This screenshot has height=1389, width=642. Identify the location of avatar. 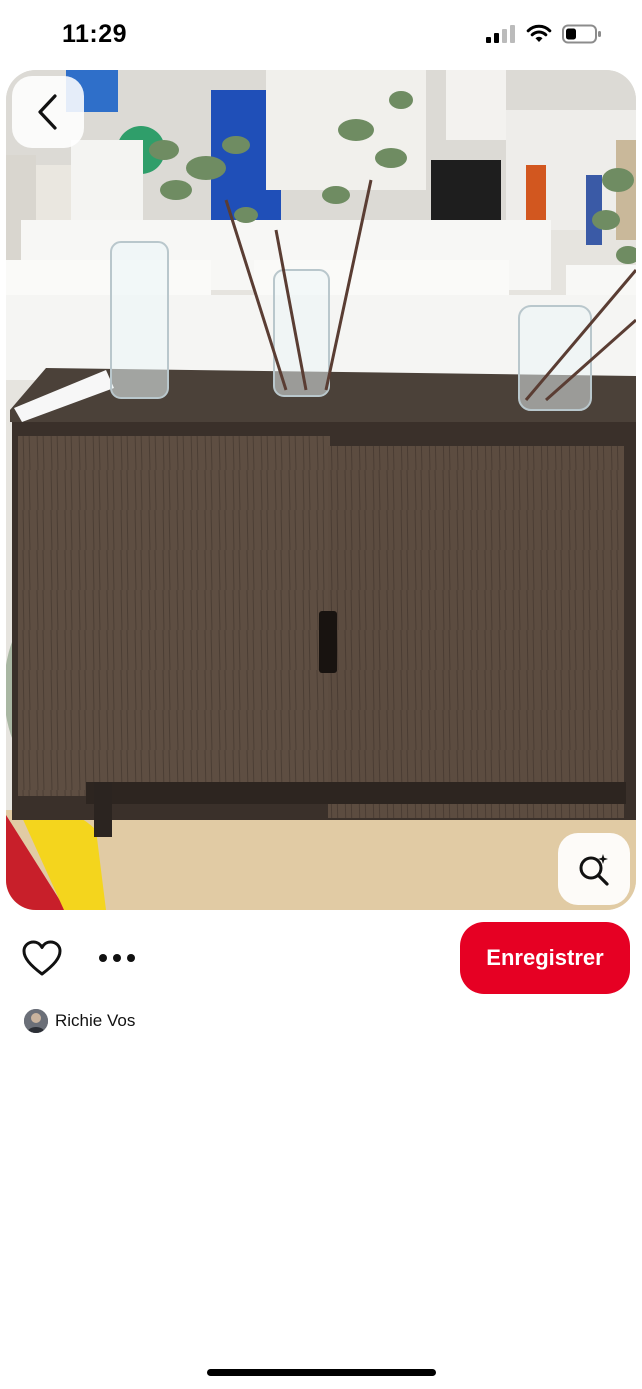
(36, 1021).